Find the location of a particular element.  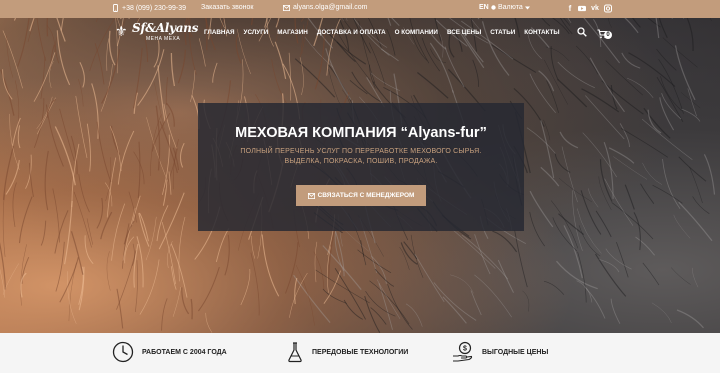

currency-label: Валюта is located at coordinates (510, 7).